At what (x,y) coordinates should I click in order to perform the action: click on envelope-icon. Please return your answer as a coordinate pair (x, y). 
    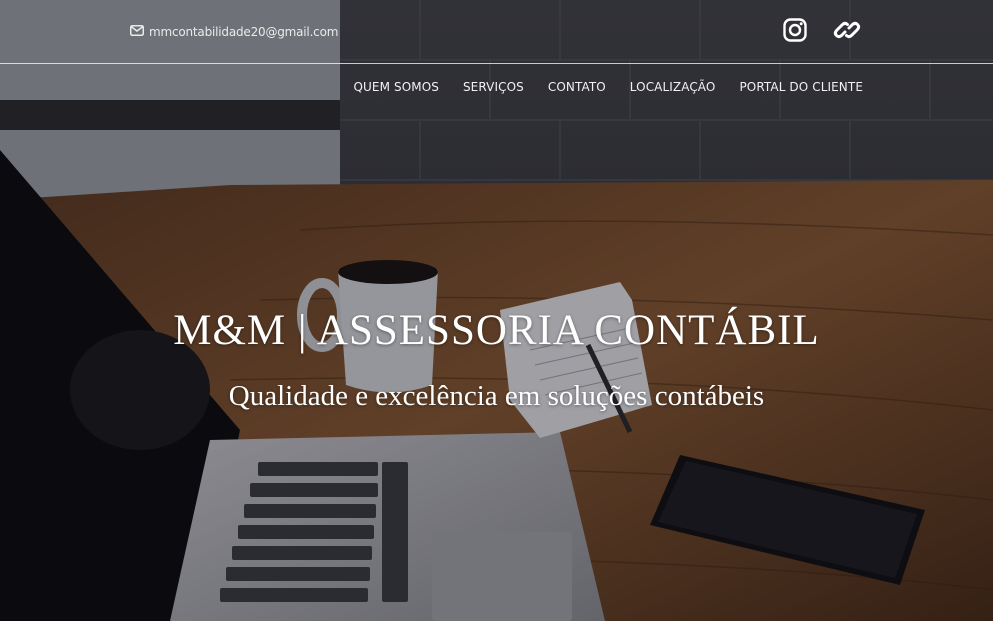
    Looking at the image, I should click on (137, 32).